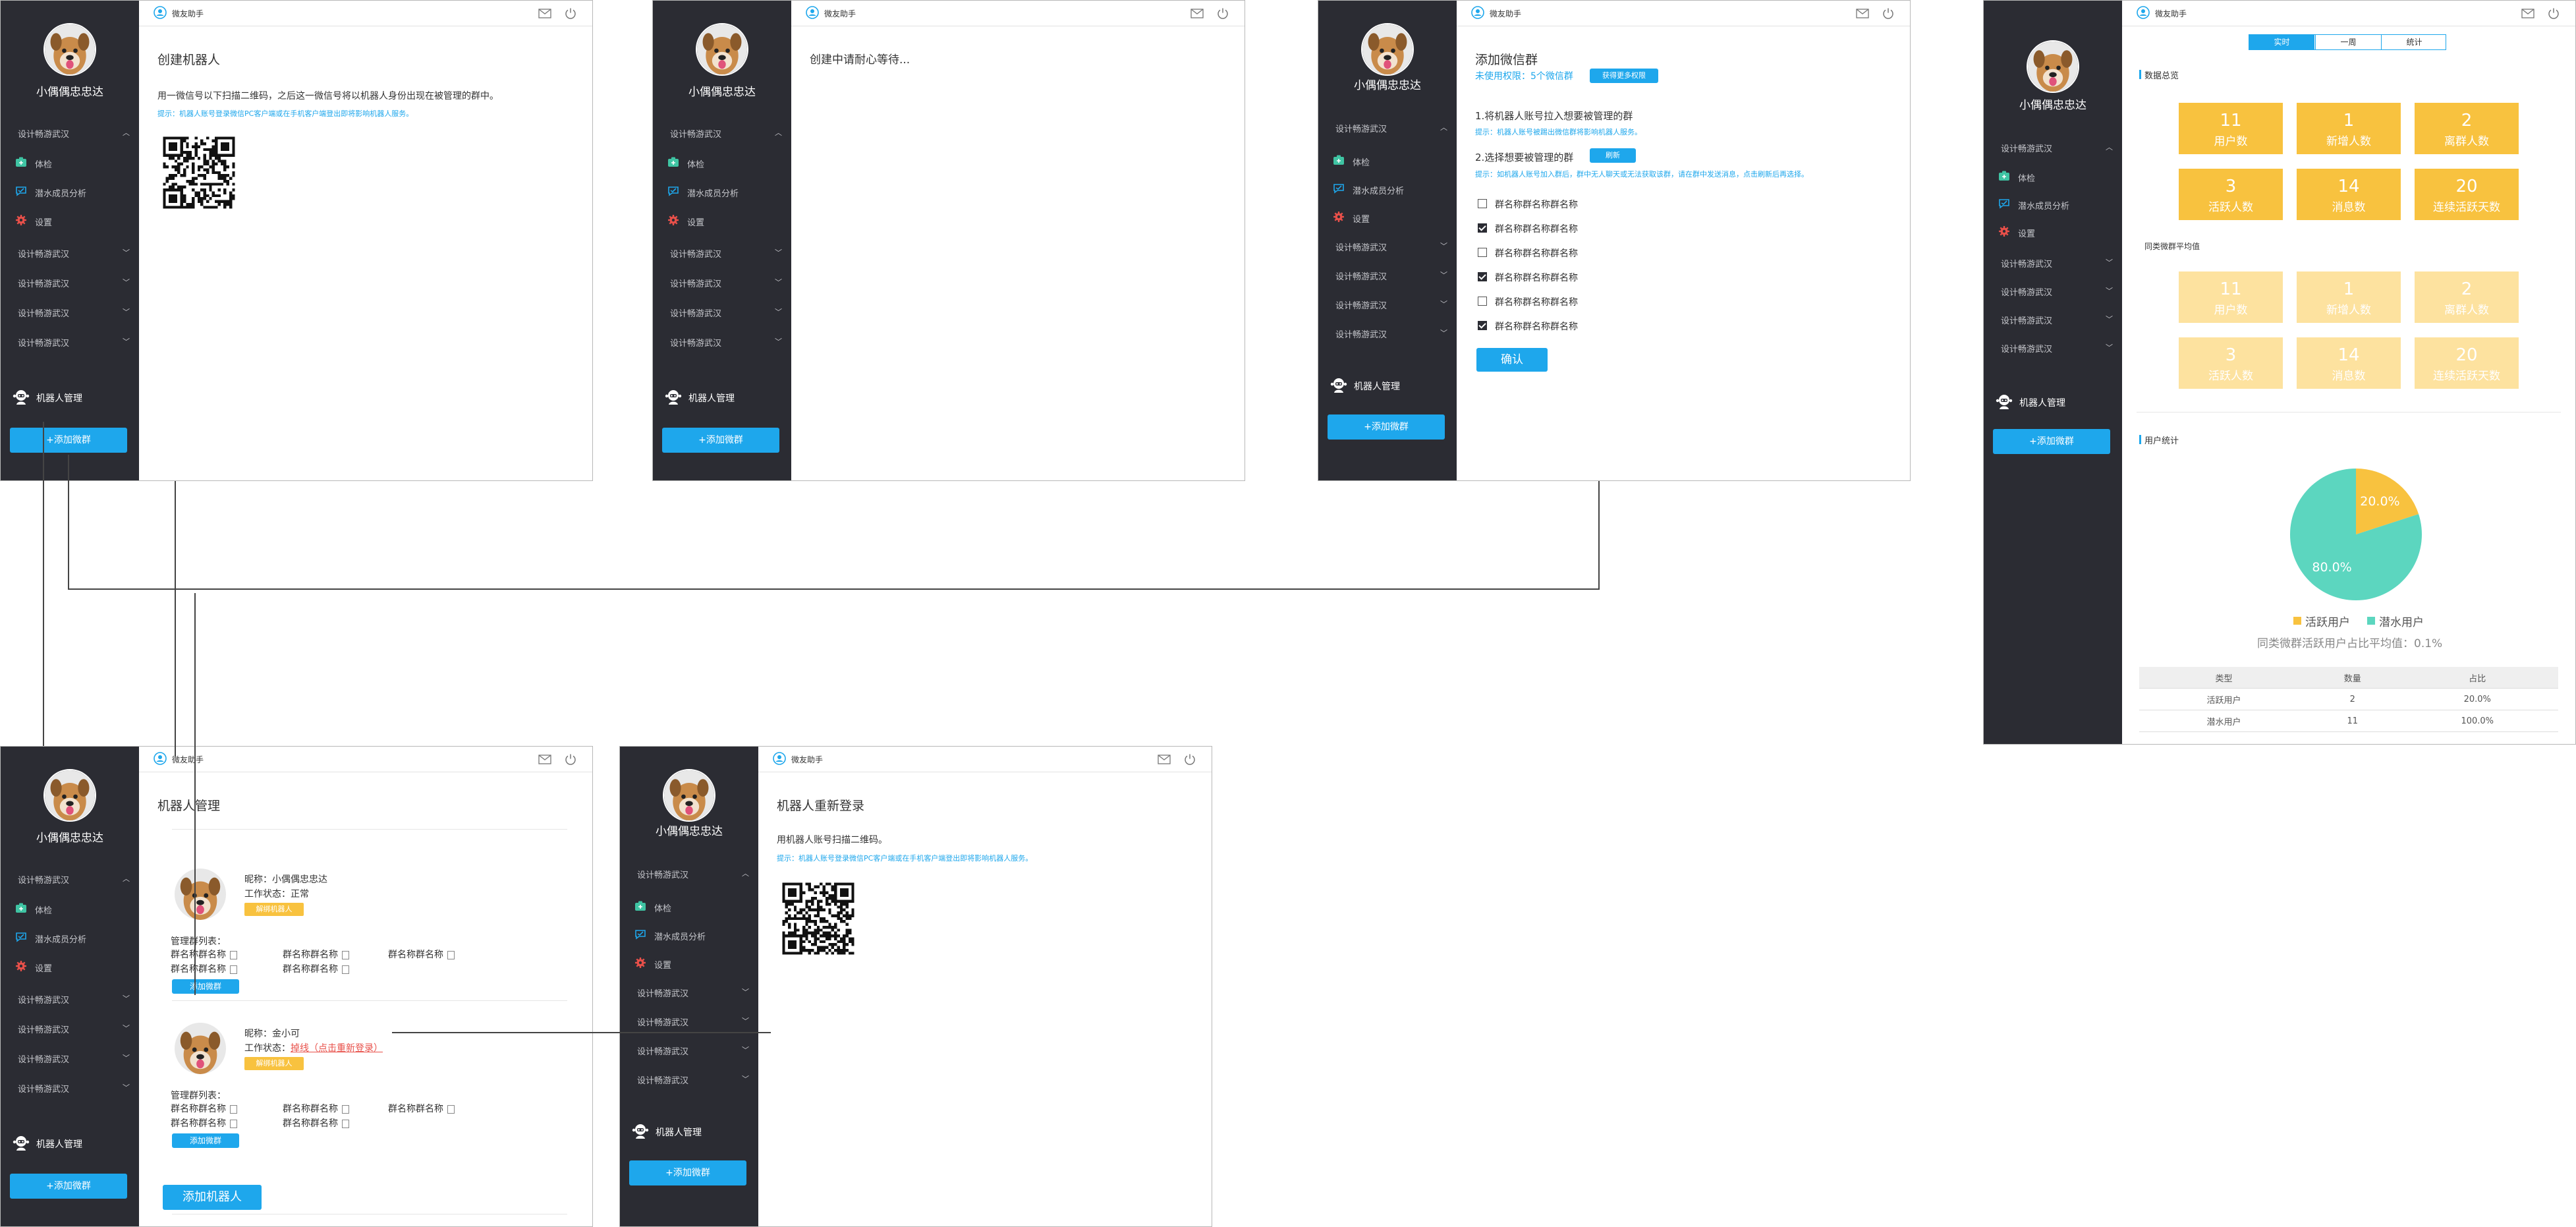 The width and height of the screenshot is (2576, 1227). What do you see at coordinates (2281, 42) in the screenshot?
I see `tab-0: 实时` at bounding box center [2281, 42].